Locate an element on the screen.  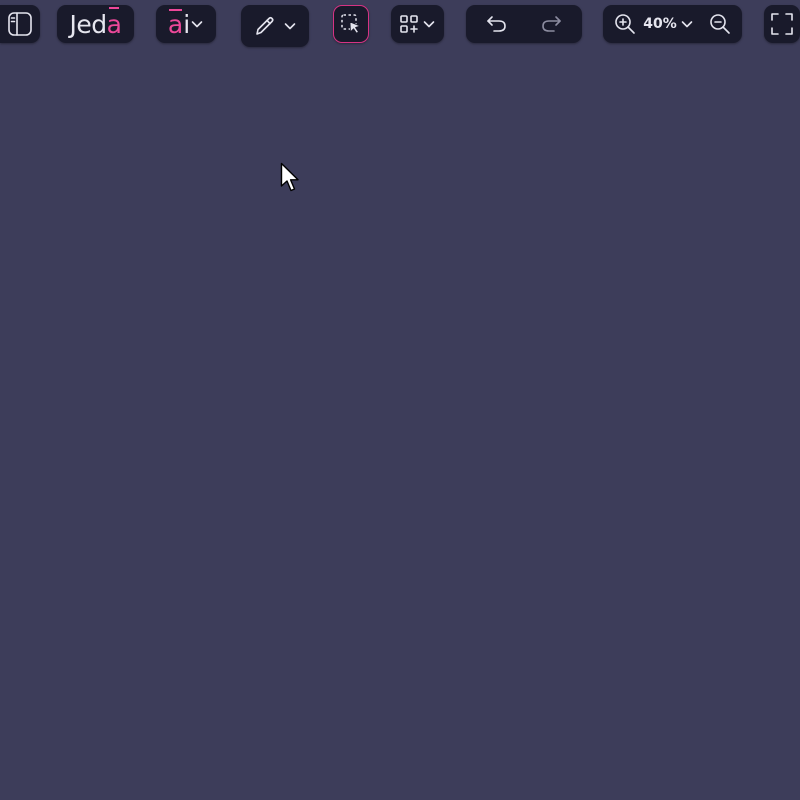
zoom-level: 40% is located at coordinates (660, 24).